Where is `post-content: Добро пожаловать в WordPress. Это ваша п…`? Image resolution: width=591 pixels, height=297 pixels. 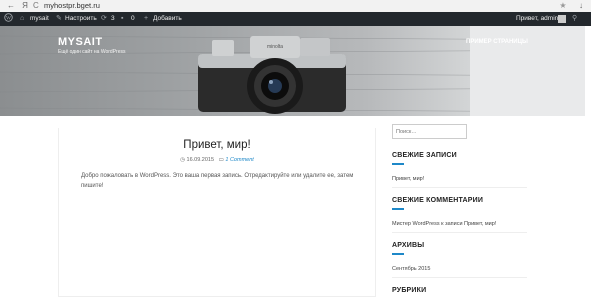 post-content: Добро пожаловать в WordPress. Это ваша п… is located at coordinates (217, 181).